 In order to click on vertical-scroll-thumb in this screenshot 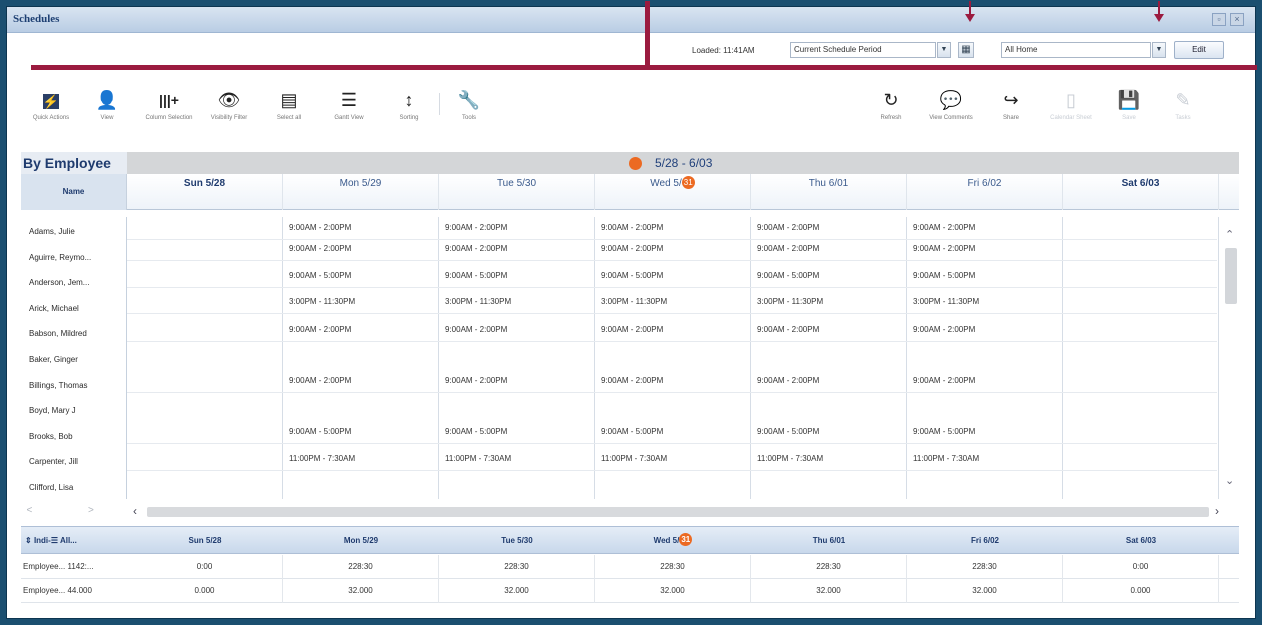, I will do `click(1231, 276)`.